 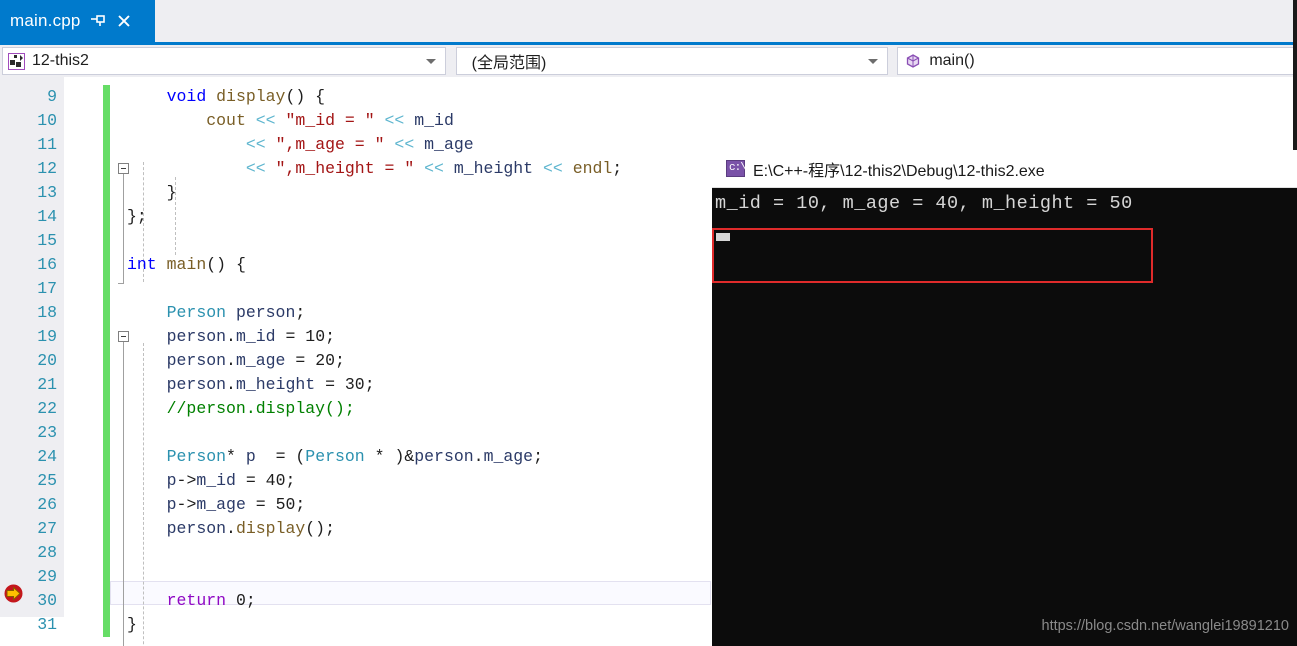 What do you see at coordinates (47, 288) in the screenshot?
I see `line-number: 17` at bounding box center [47, 288].